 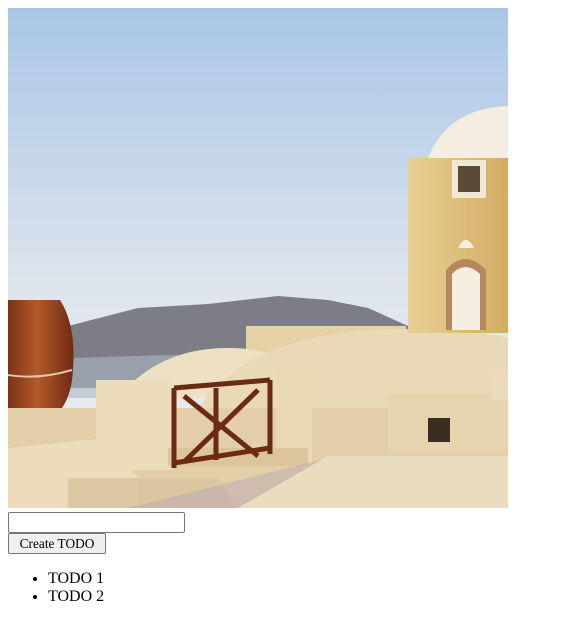 I want to click on todo-list: TODO 1 TODO 2, so click(x=56, y=588).